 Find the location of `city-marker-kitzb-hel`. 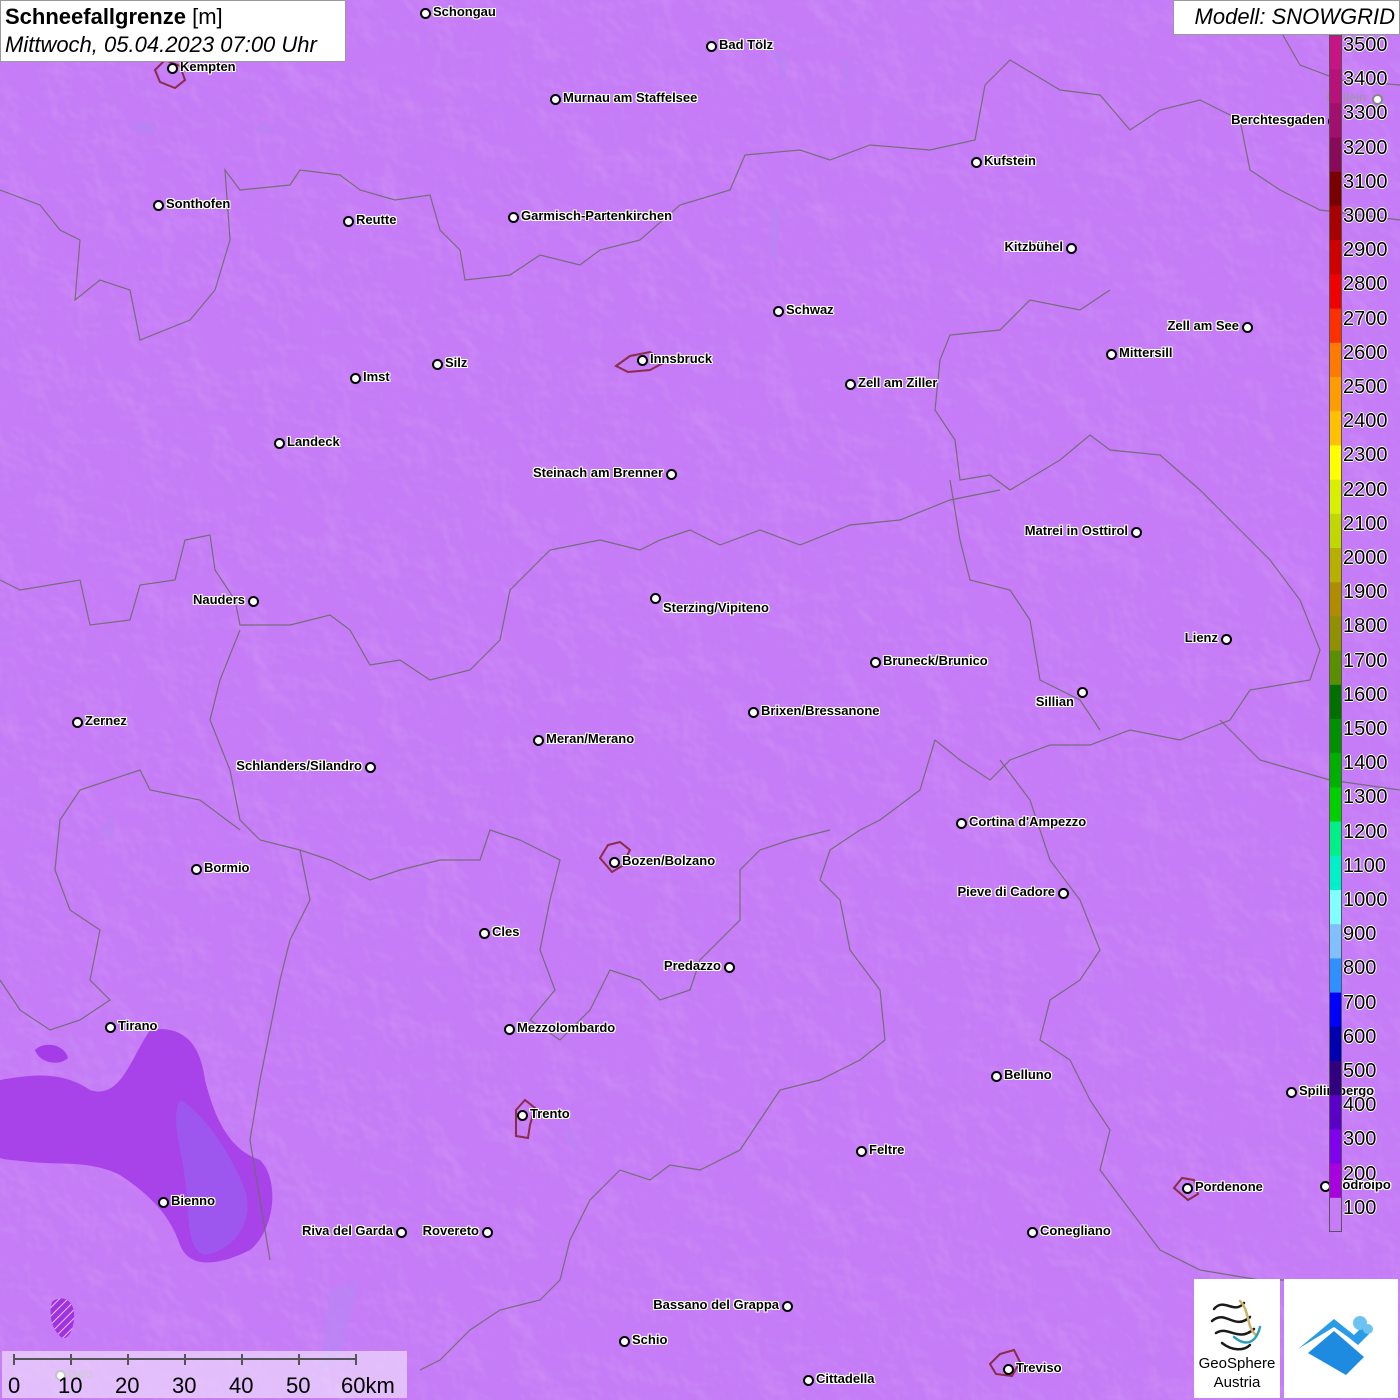

city-marker-kitzb-hel is located at coordinates (1071, 248).